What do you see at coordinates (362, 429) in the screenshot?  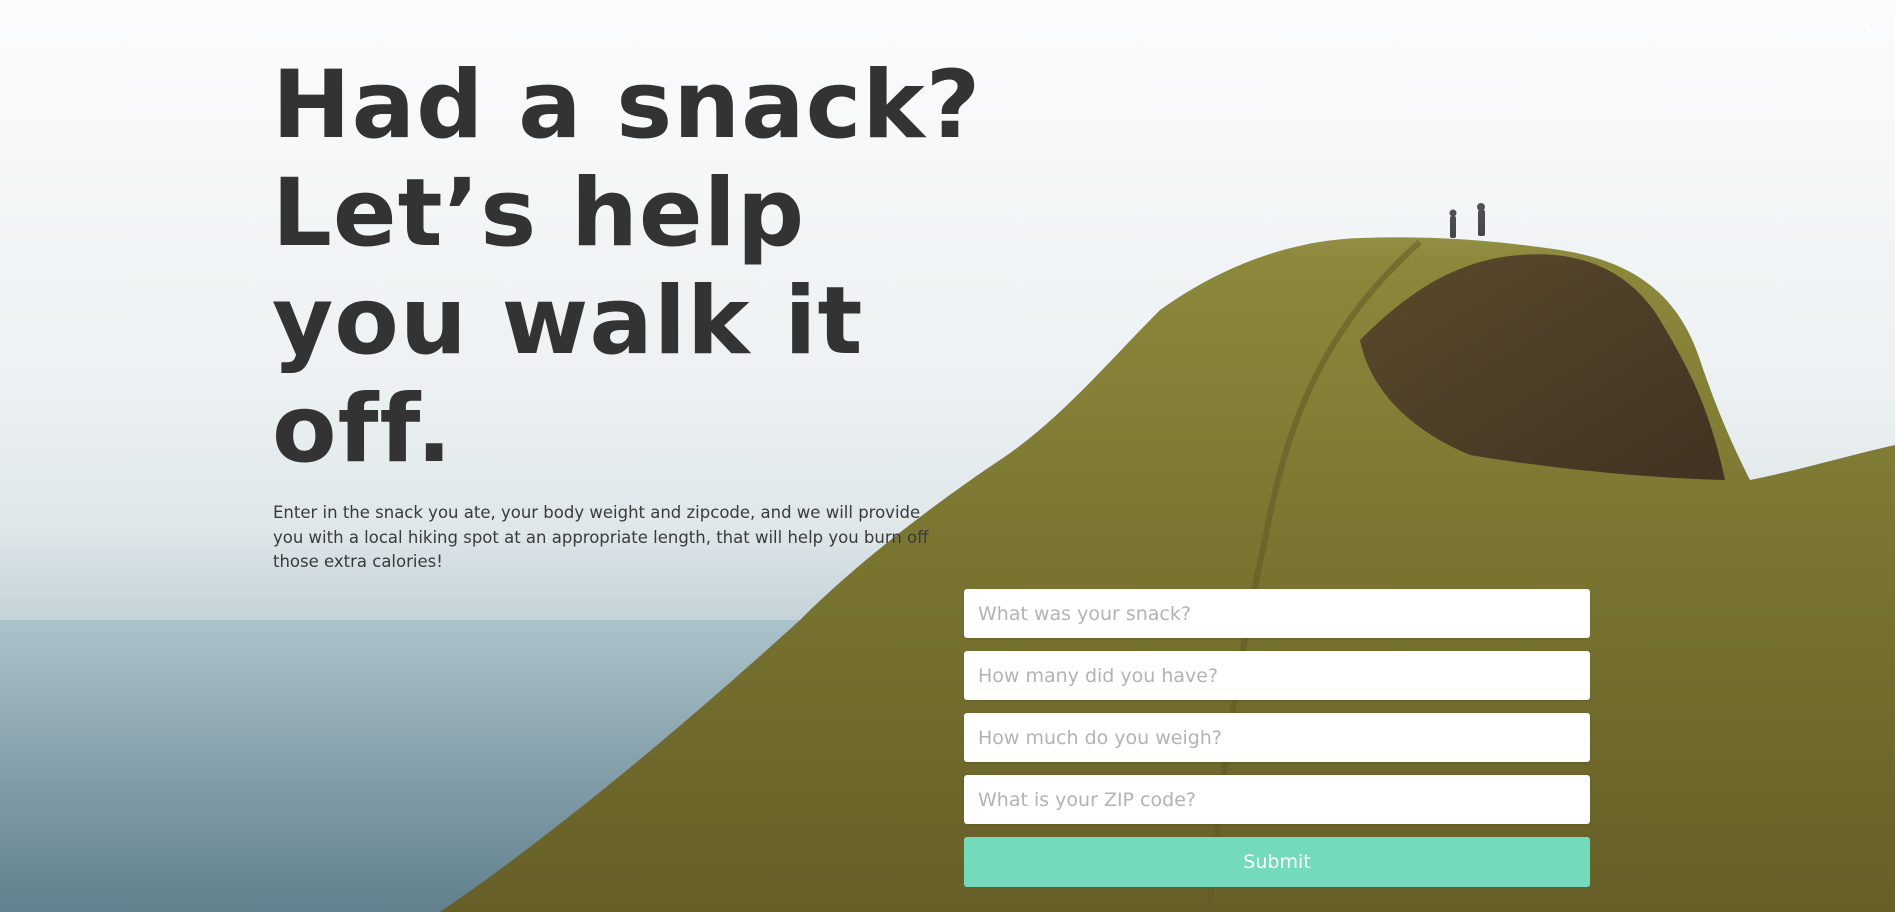 I see `headline-line: off.` at bounding box center [362, 429].